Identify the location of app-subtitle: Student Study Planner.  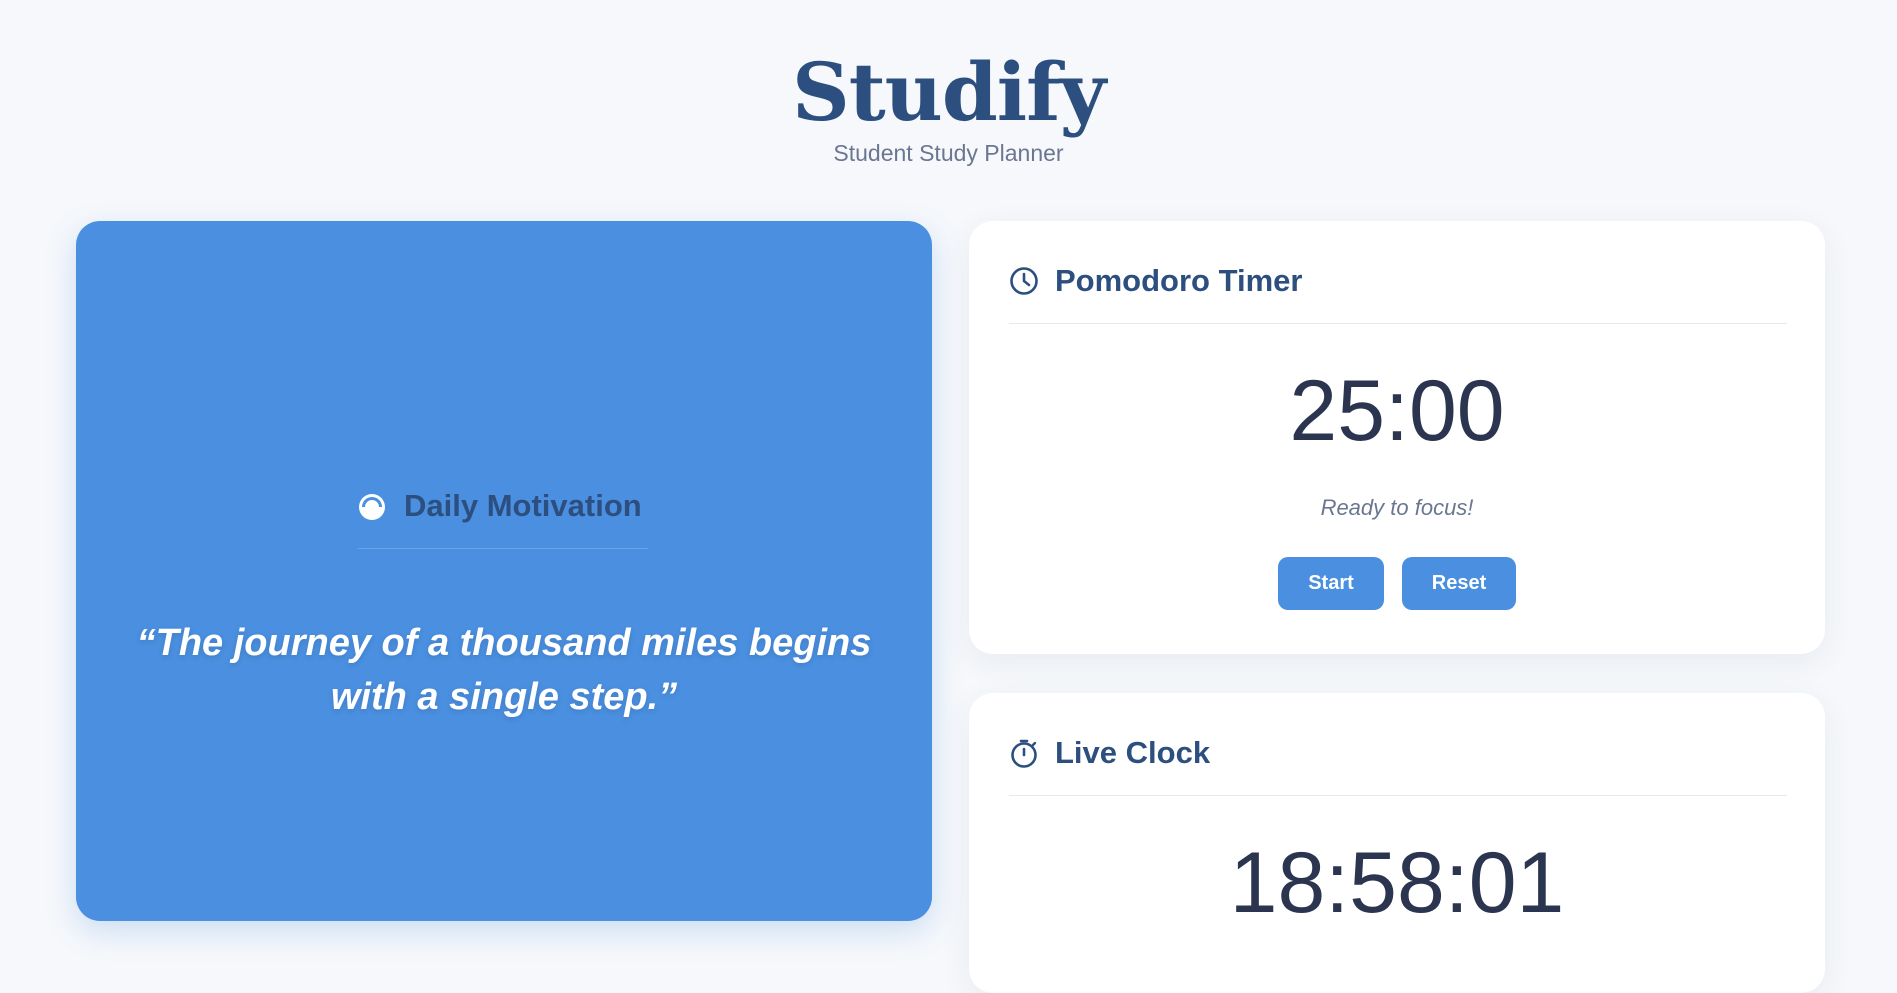
(948, 153).